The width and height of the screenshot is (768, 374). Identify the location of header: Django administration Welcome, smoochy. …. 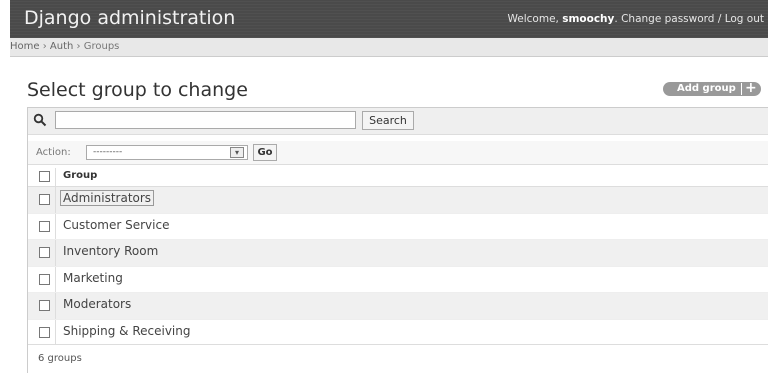
(389, 19).